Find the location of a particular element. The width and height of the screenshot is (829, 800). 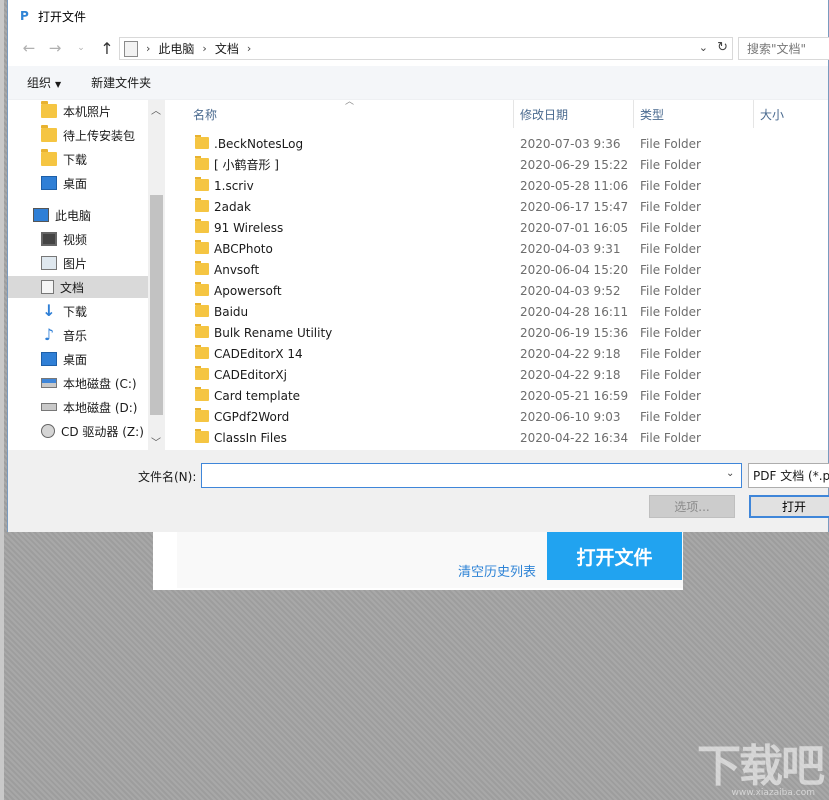

new-folder-button: 新建文件夹 is located at coordinates (121, 82).